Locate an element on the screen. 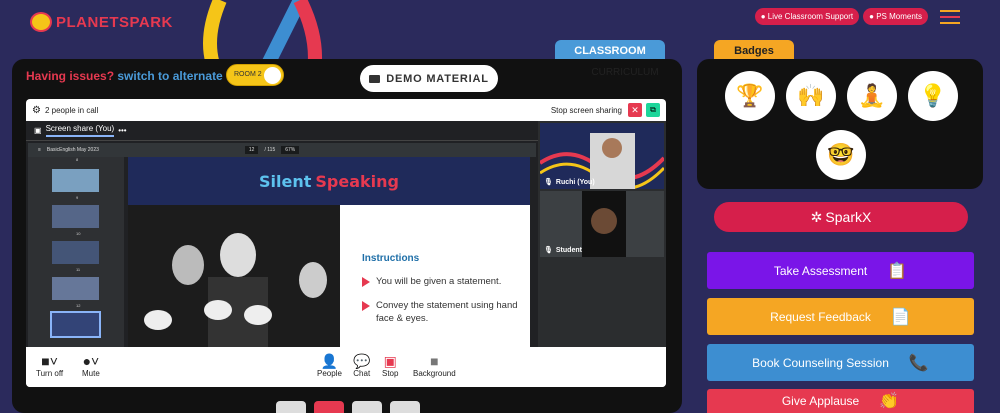 This screenshot has width=1000, height=413. chat-label: Chat is located at coordinates (362, 373).